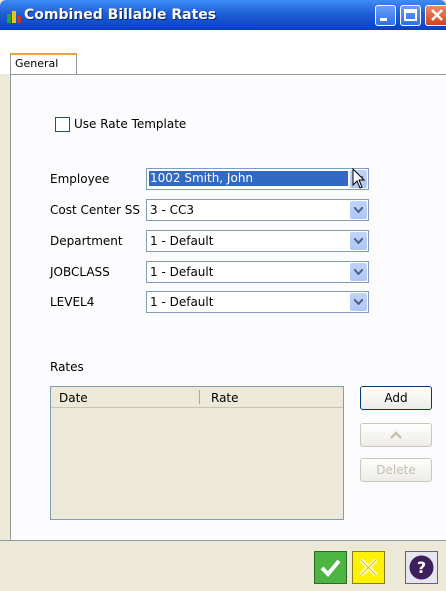 The height and width of the screenshot is (591, 446). I want to click on employee-select: 1002 Smith, John, so click(257, 179).